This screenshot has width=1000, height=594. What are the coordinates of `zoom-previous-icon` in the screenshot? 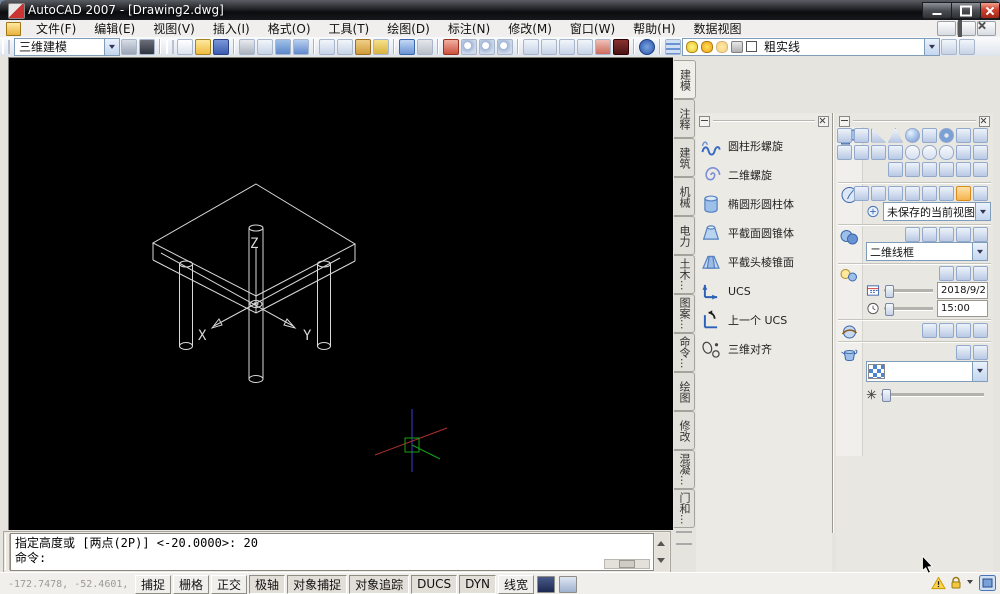 It's located at (505, 46).